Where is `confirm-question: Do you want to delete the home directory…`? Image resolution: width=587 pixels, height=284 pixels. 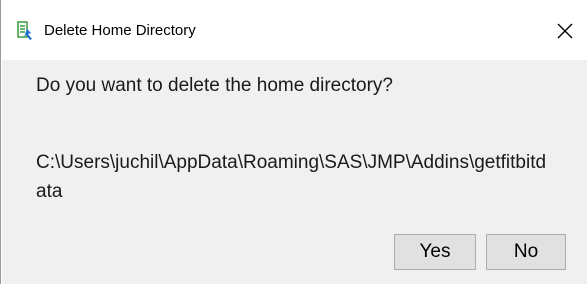
confirm-question: Do you want to delete the home directory… is located at coordinates (214, 85).